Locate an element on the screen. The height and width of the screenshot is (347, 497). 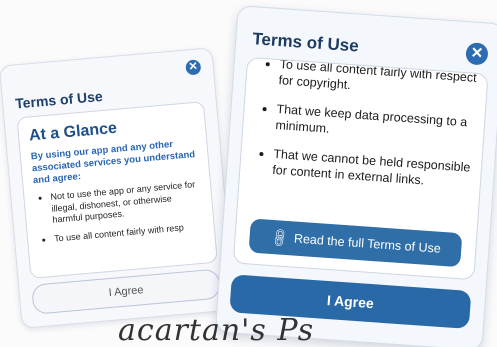
handwritten-caption: acartan's Ps is located at coordinates (216, 330).